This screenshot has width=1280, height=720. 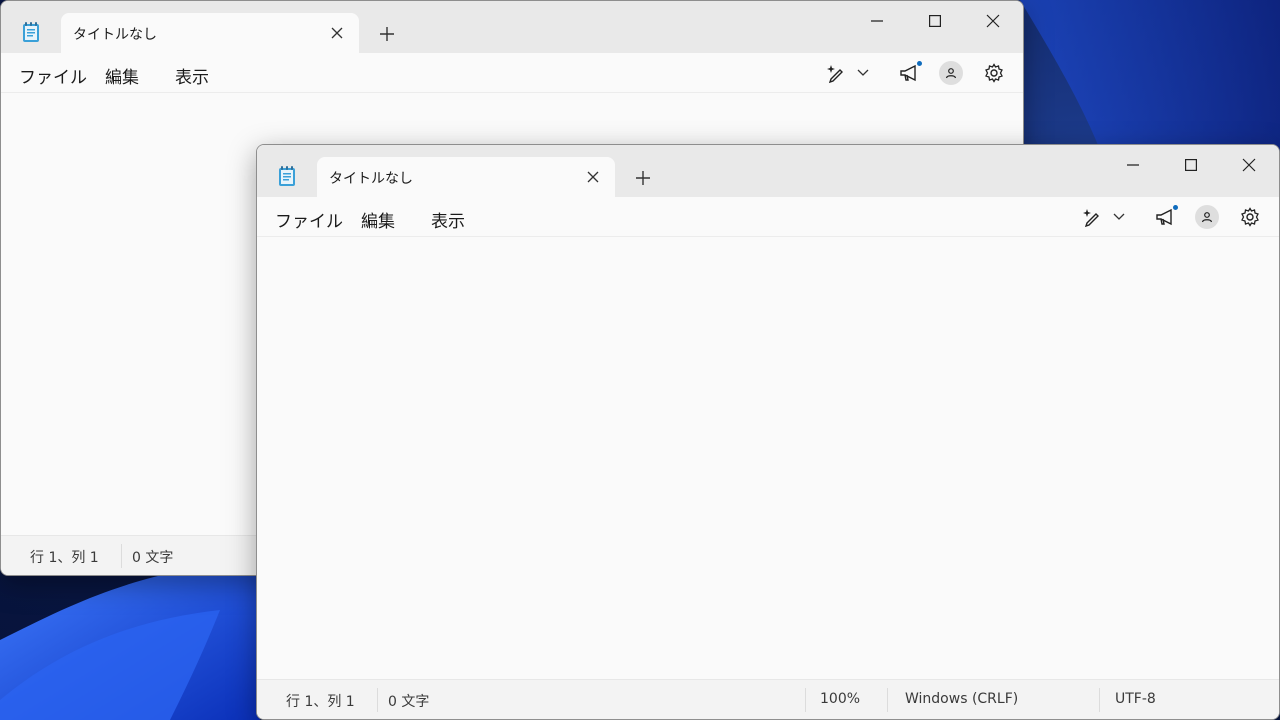 I want to click on status-bar: 行 1、列 1 0 文字 100% Windows (CRLF) UTF-8, so click(x=768, y=699).